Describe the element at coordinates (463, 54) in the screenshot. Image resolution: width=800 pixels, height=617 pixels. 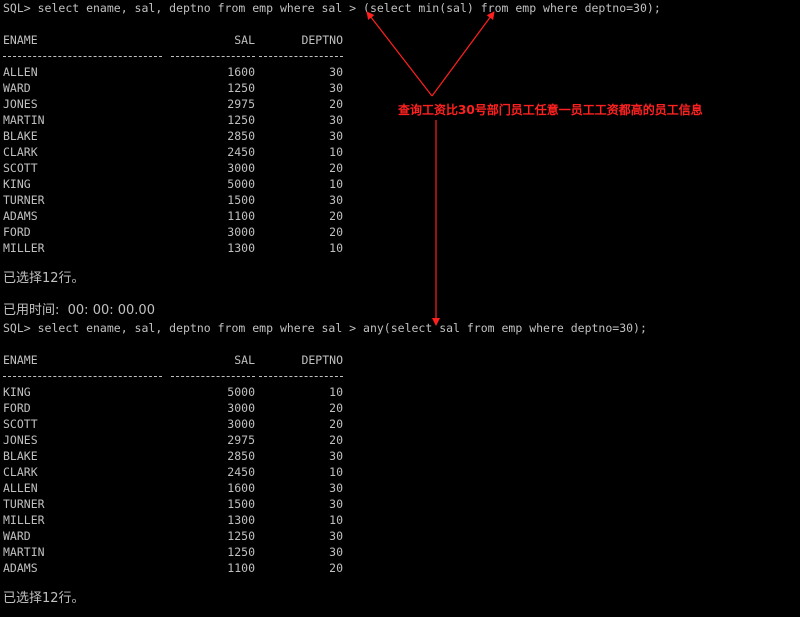
I see `arrow-to-min-subquery` at that location.